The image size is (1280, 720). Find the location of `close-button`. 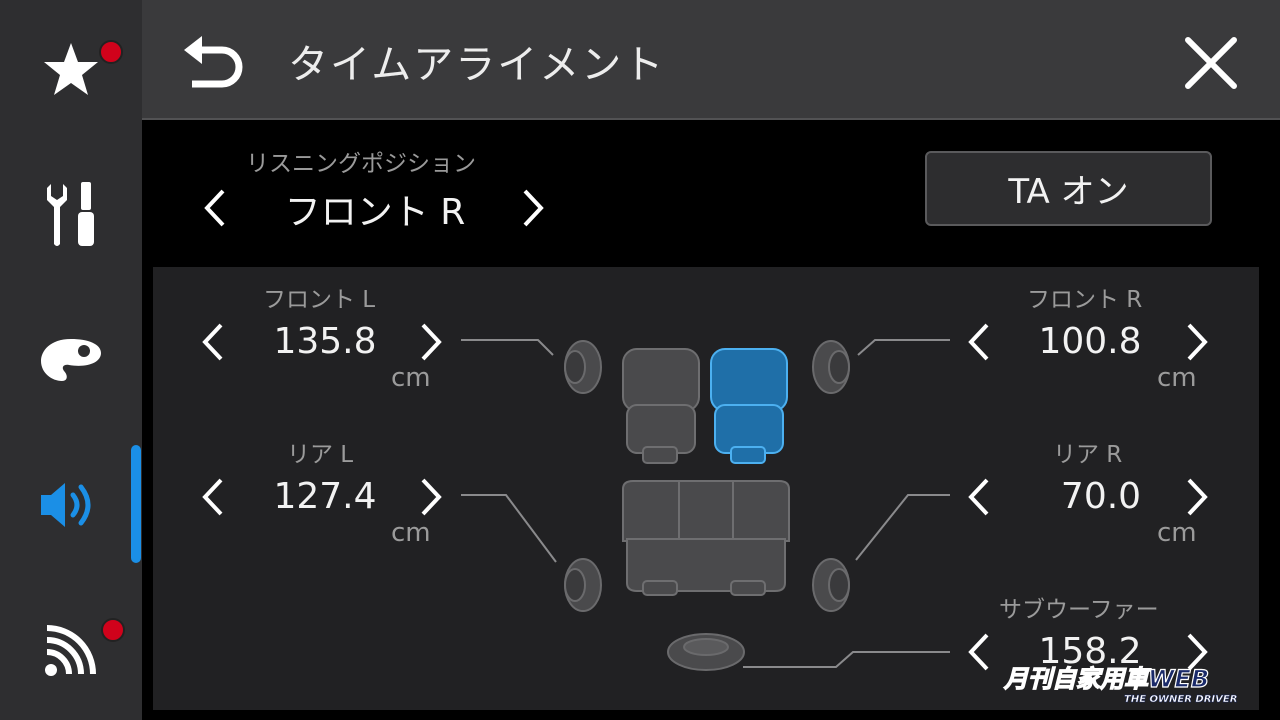

close-button is located at coordinates (1211, 63).